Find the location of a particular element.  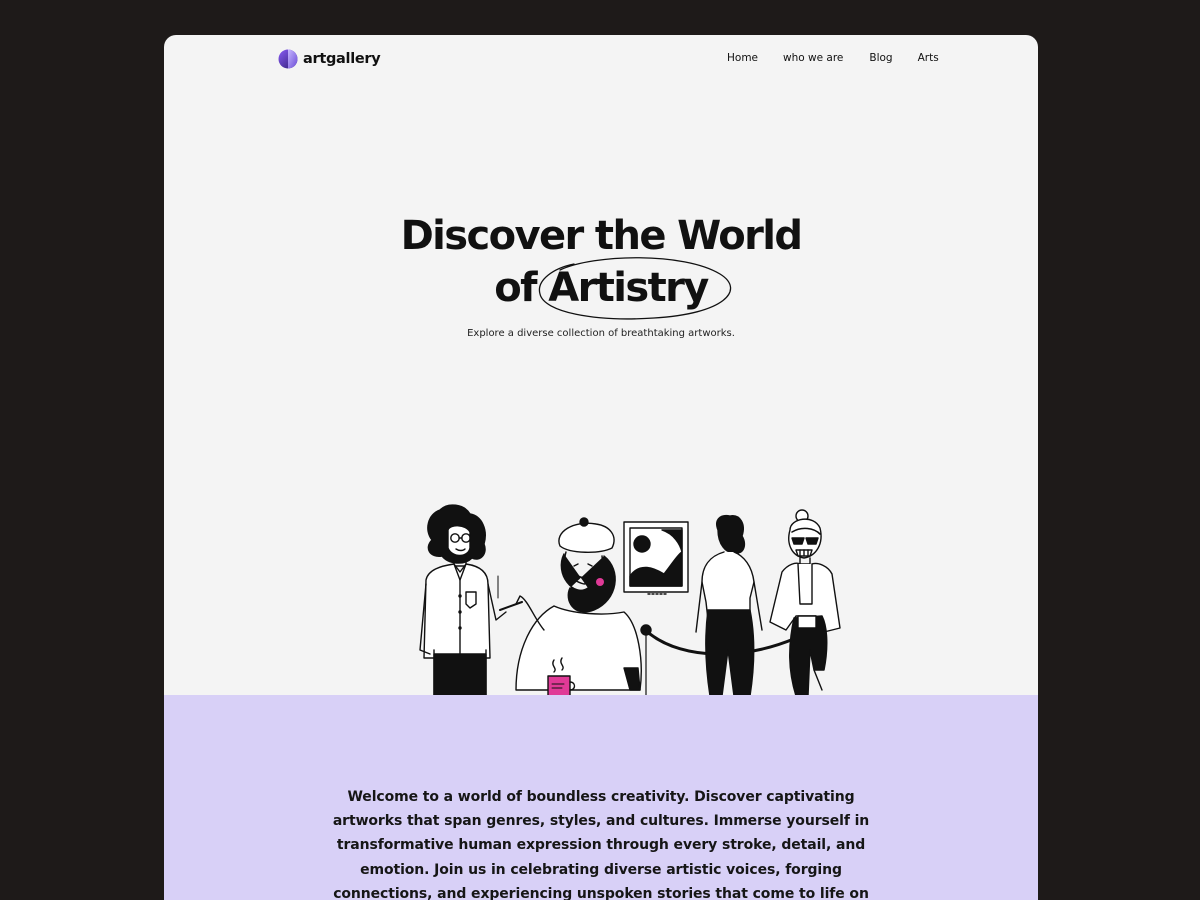

gallery-visitors-illustration is located at coordinates (630, 600).